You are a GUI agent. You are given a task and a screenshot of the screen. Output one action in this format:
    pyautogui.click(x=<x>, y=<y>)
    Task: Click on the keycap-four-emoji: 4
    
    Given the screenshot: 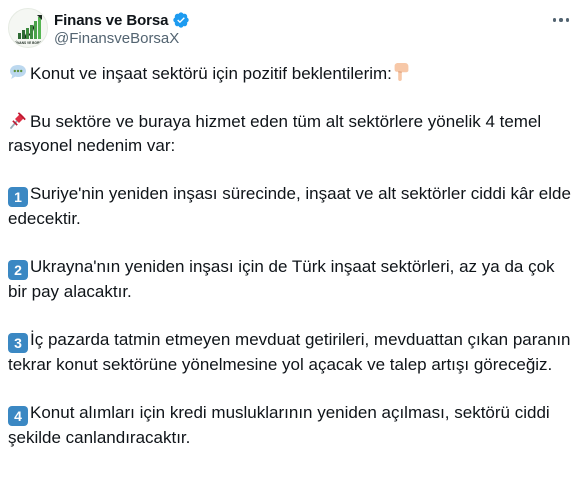 What is the action you would take?
    pyautogui.click(x=18, y=416)
    